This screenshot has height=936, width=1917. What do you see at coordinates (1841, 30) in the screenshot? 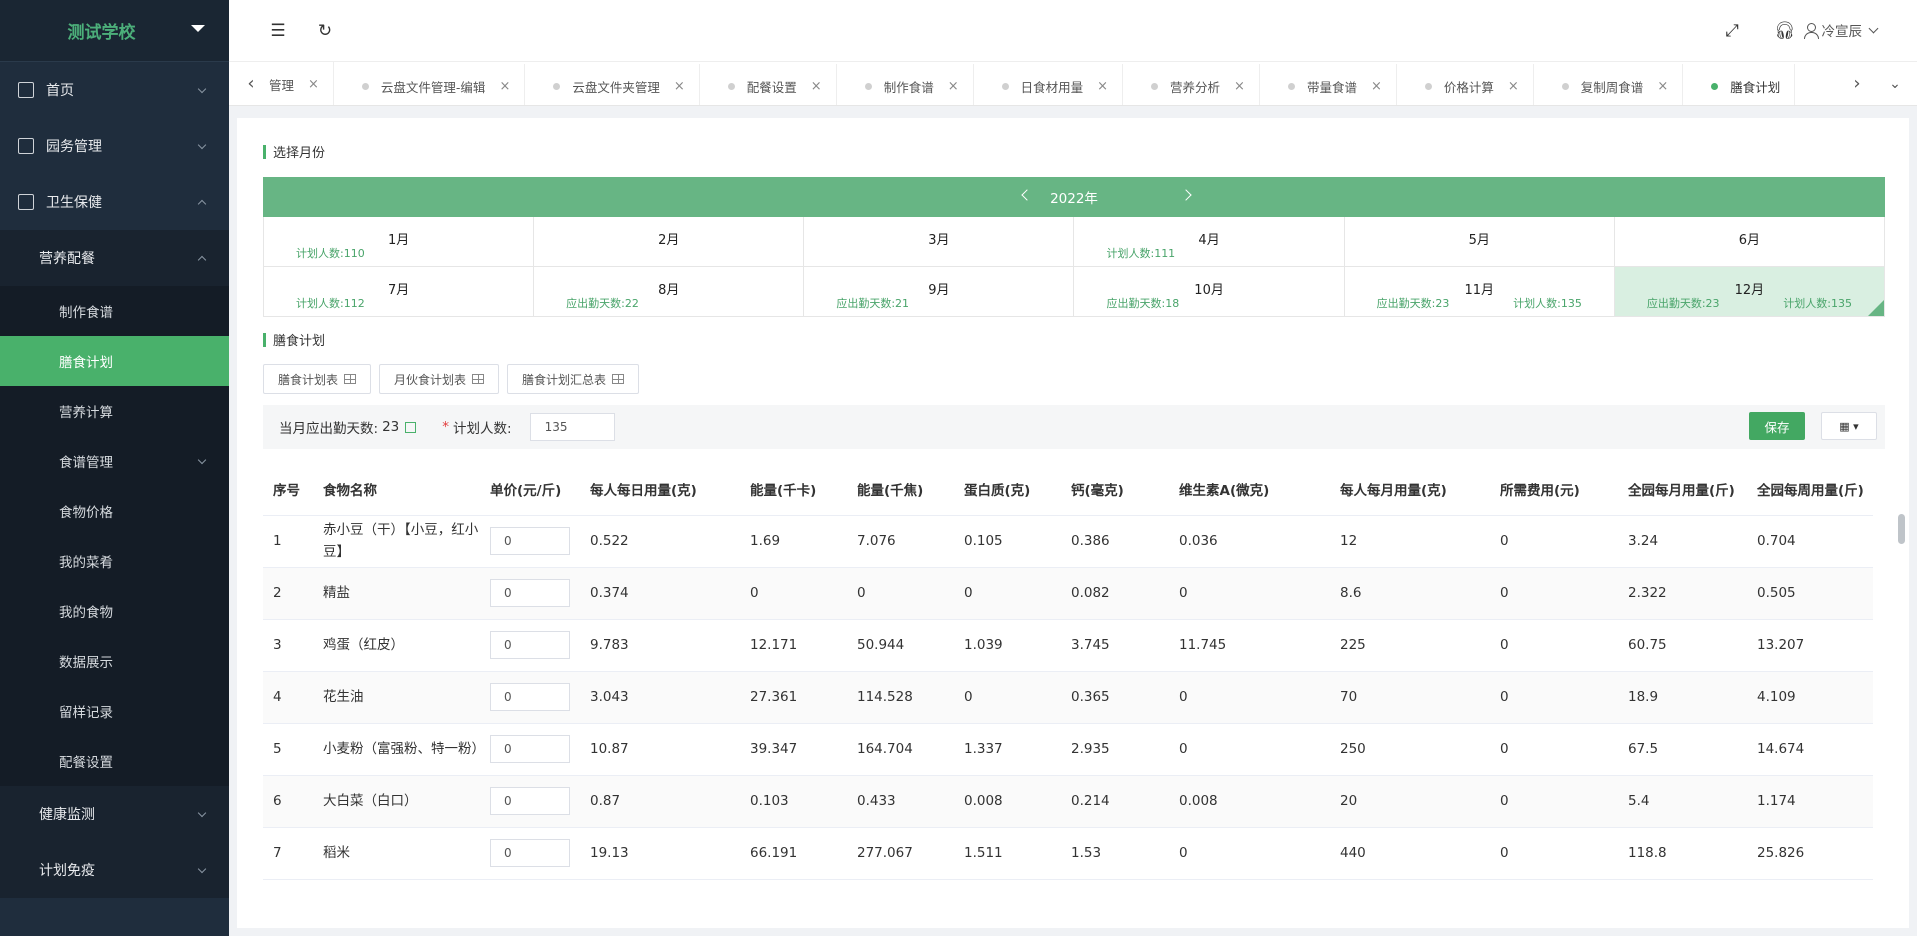
I see `user-menu: 冷宣辰` at bounding box center [1841, 30].